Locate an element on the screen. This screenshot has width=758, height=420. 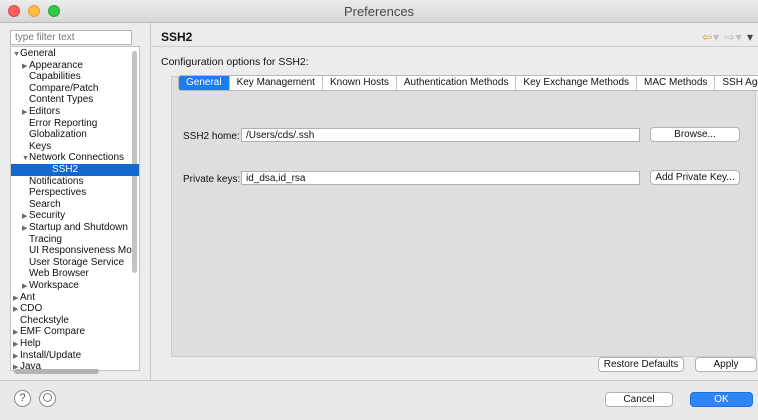
tree-item-error-reporting: Error Reporting is located at coordinates (54, 124).